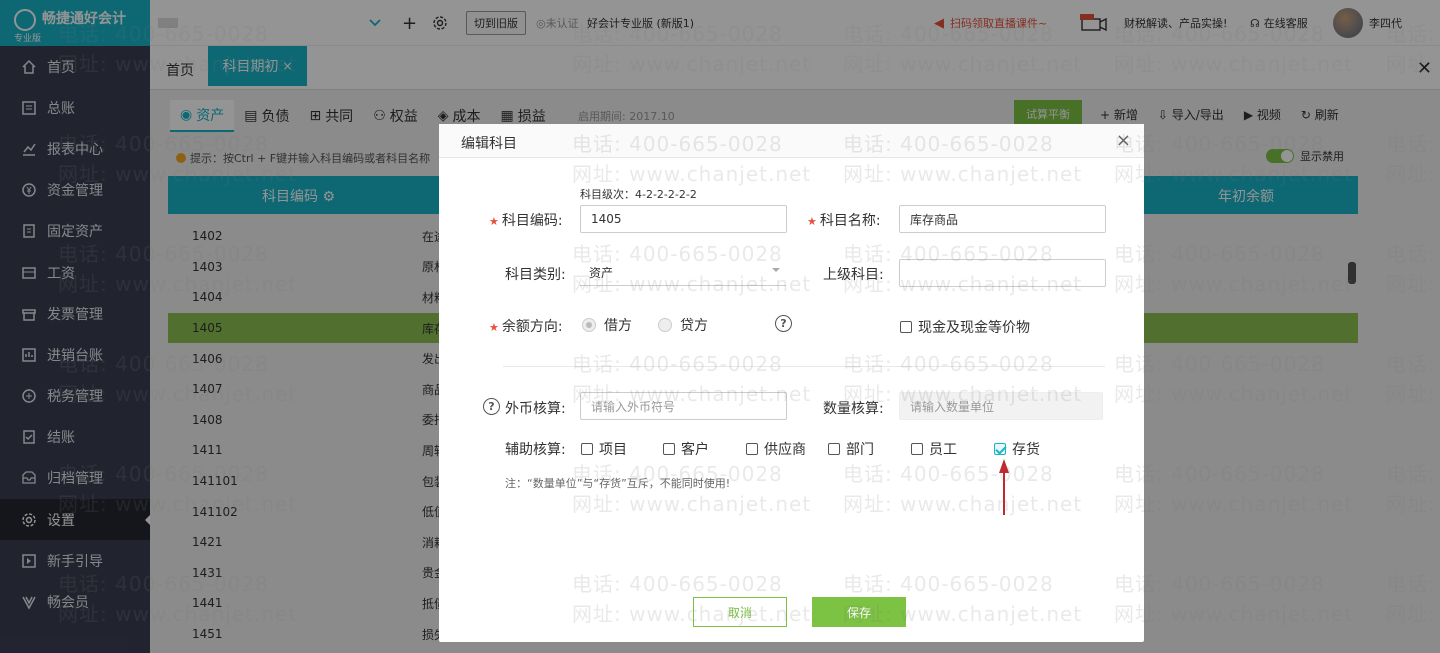 This screenshot has height=653, width=1440. Describe the element at coordinates (859, 612) in the screenshot. I see `save-button: 保存` at that location.